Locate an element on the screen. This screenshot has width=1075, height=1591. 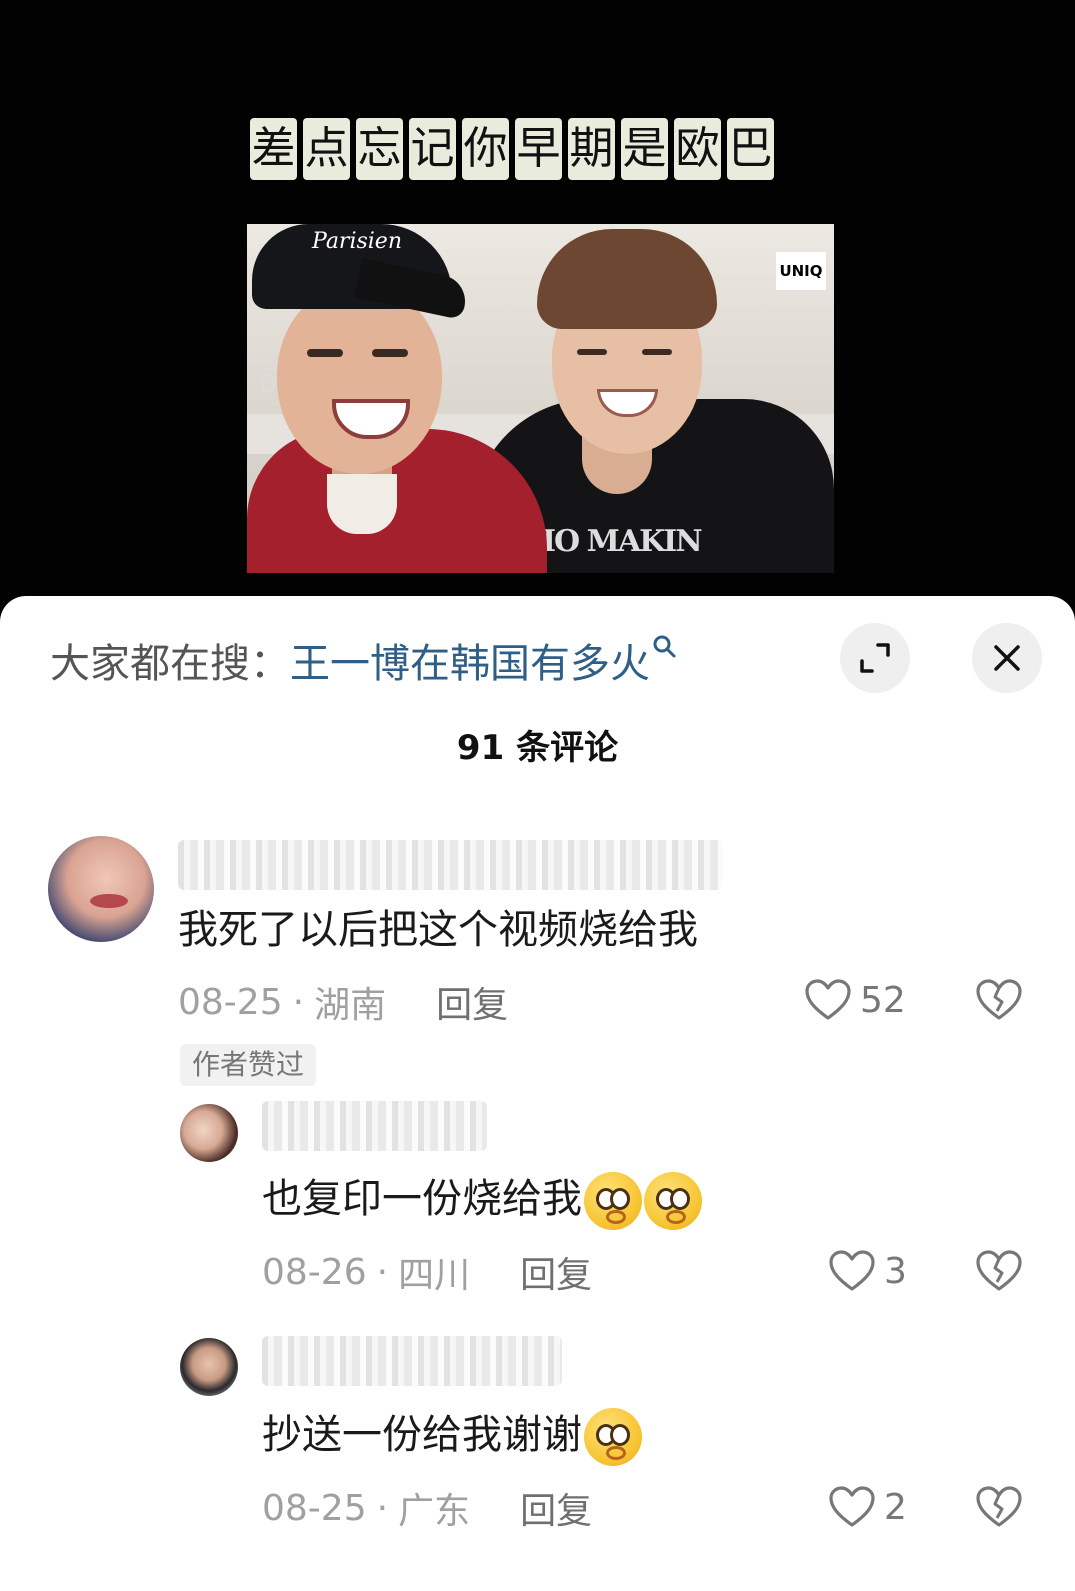
video-caption: 差 点 忘 记 你 早 期 是 欧 巴 is located at coordinates (512, 151).